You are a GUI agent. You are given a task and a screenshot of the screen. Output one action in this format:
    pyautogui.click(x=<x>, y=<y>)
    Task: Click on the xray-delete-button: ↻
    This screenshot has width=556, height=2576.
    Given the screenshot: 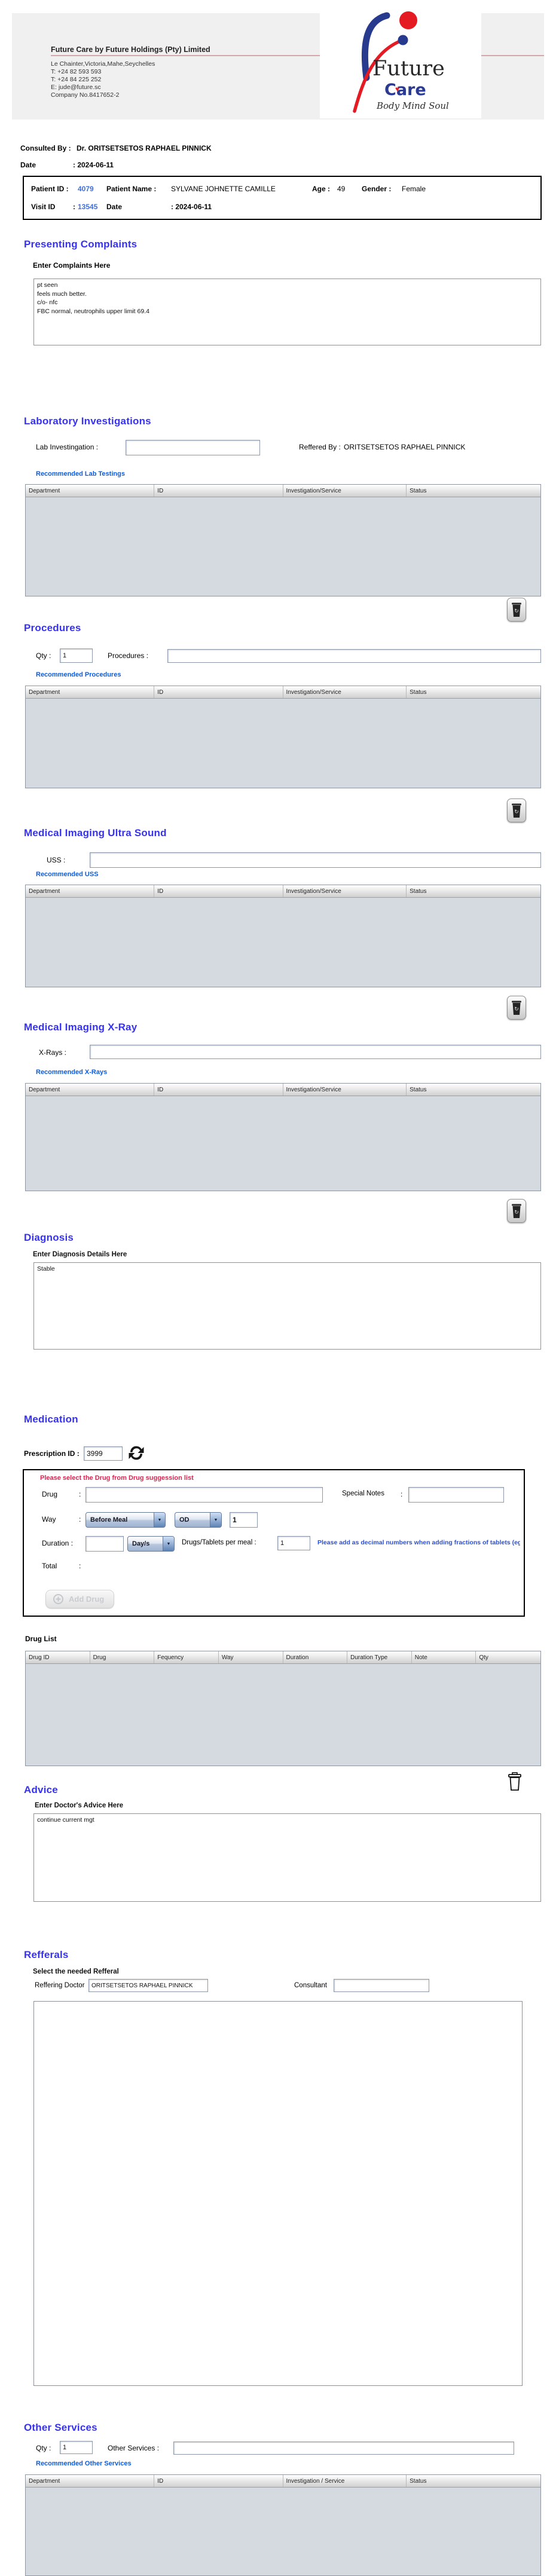 What is the action you would take?
    pyautogui.click(x=516, y=1211)
    